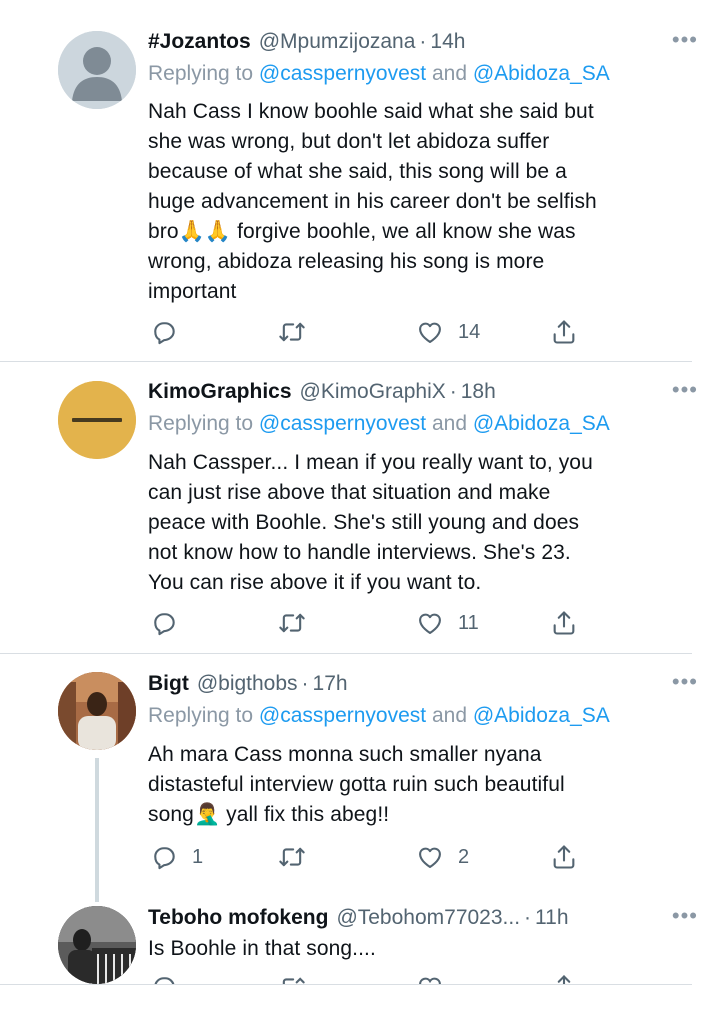 This screenshot has height=1010, width=720. Describe the element at coordinates (330, 684) in the screenshot. I see `timestamp: 17h` at that location.